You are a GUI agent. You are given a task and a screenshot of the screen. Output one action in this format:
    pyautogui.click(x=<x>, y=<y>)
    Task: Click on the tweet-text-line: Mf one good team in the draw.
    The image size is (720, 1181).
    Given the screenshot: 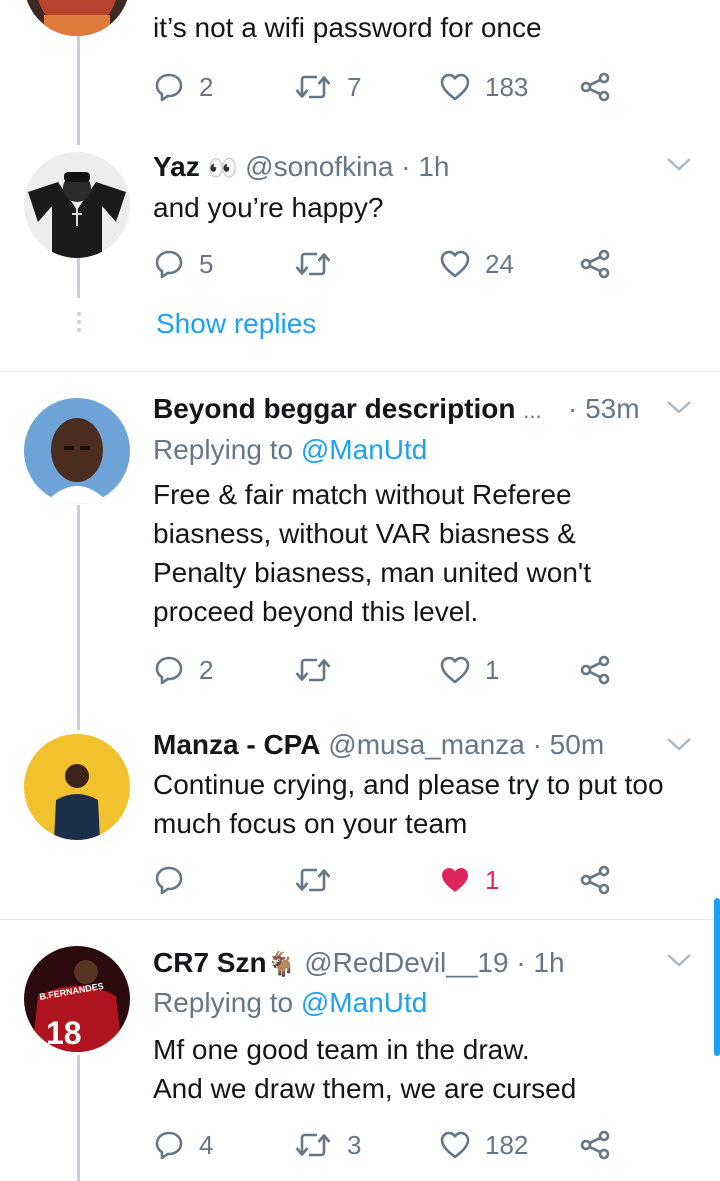 What is the action you would take?
    pyautogui.click(x=341, y=1049)
    